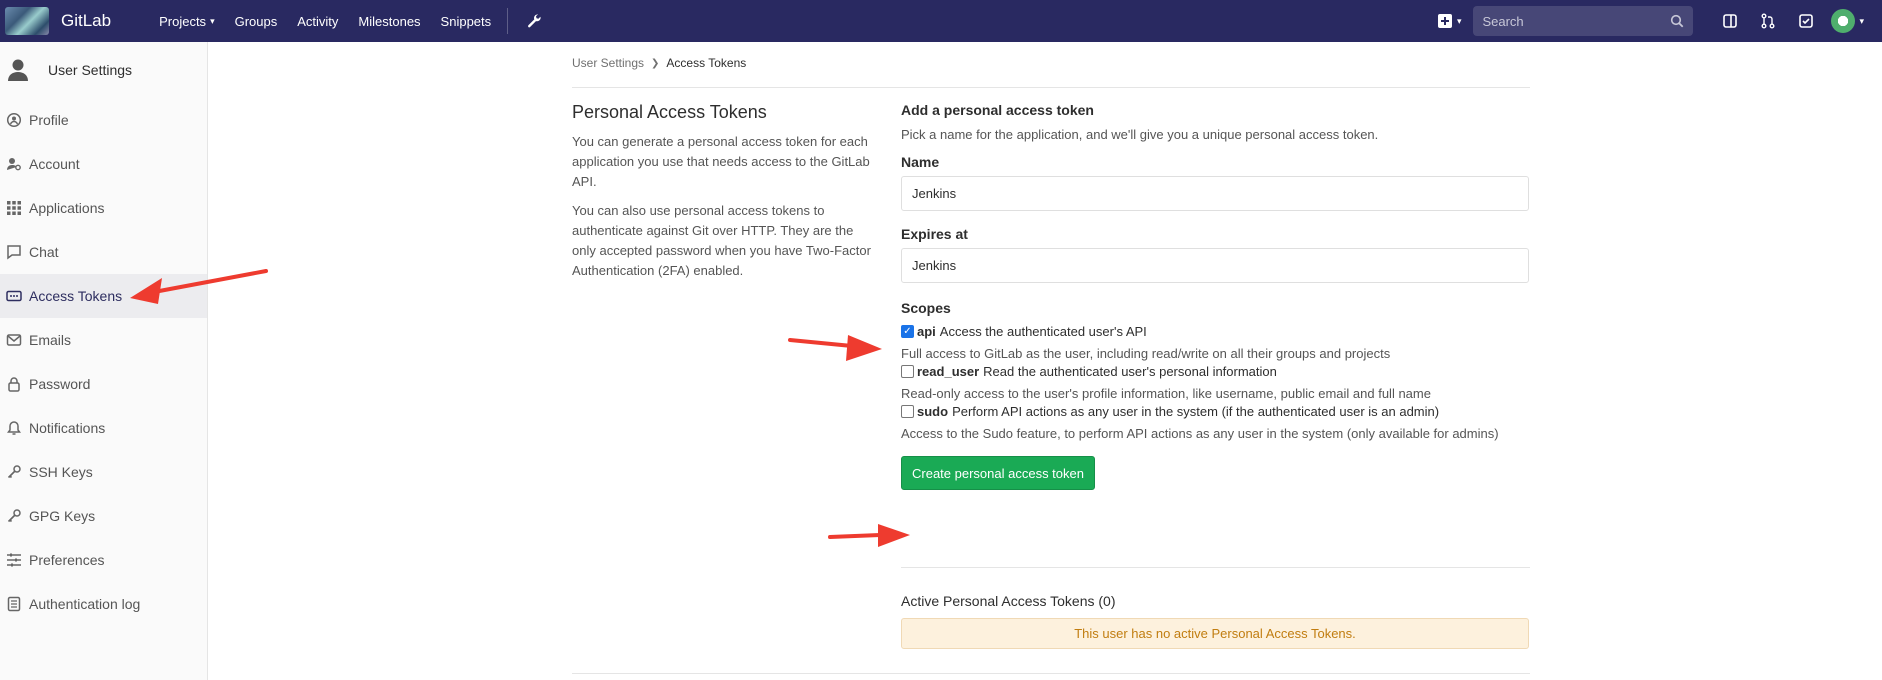 The height and width of the screenshot is (680, 1882). What do you see at coordinates (907, 331) in the screenshot?
I see `scope-api-checkbox: ✓` at bounding box center [907, 331].